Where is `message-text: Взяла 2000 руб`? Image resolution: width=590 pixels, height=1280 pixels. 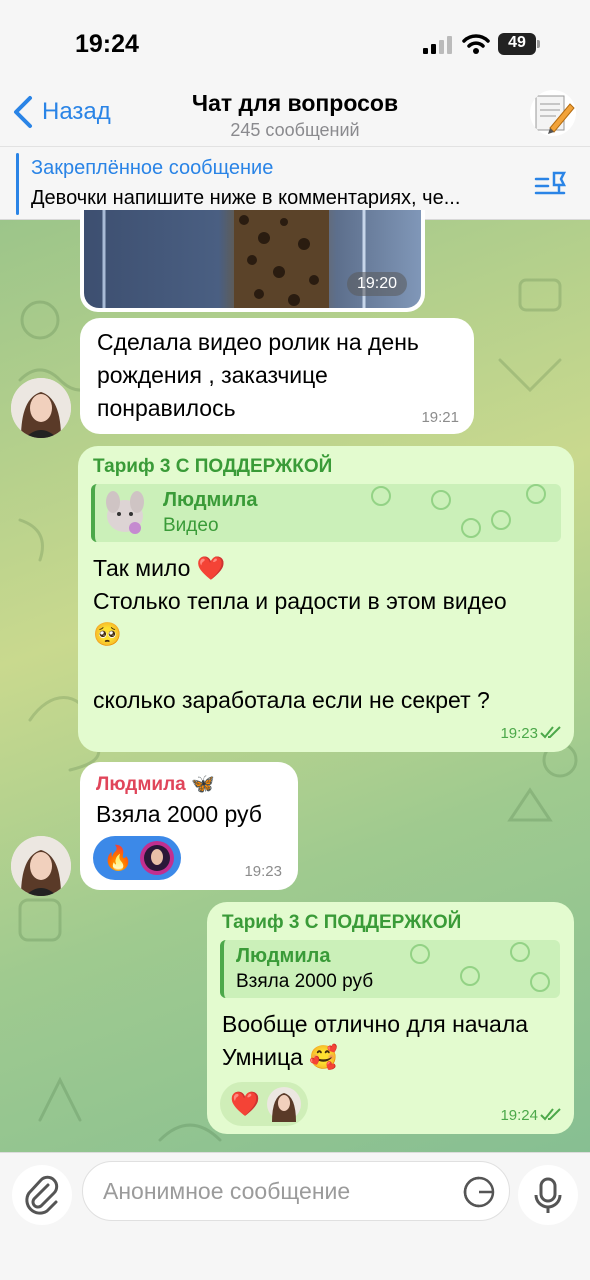 message-text: Взяла 2000 руб is located at coordinates (179, 814).